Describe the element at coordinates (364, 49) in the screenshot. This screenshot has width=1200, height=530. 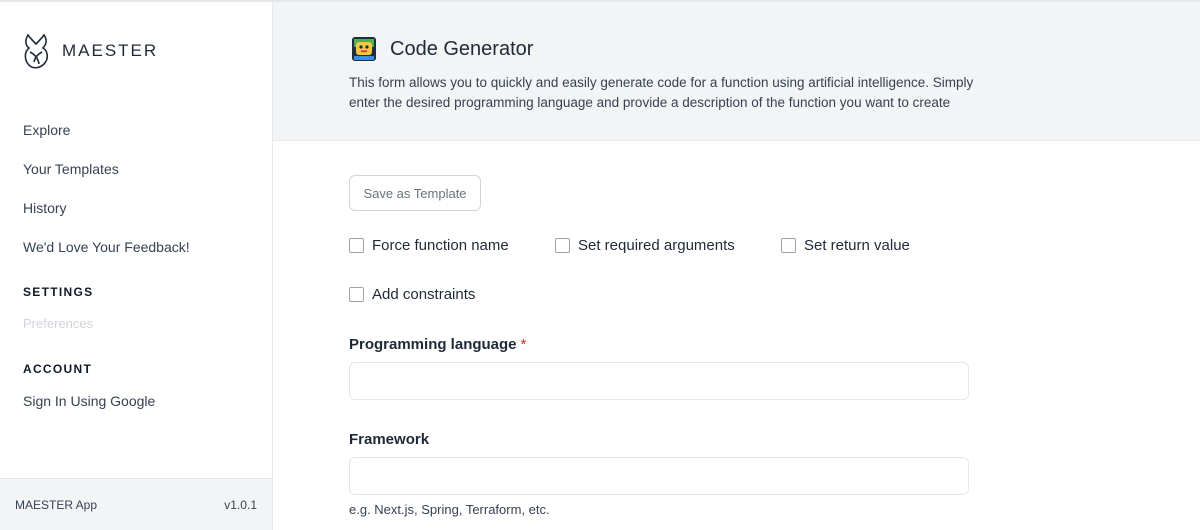
I see `robot-icon` at that location.